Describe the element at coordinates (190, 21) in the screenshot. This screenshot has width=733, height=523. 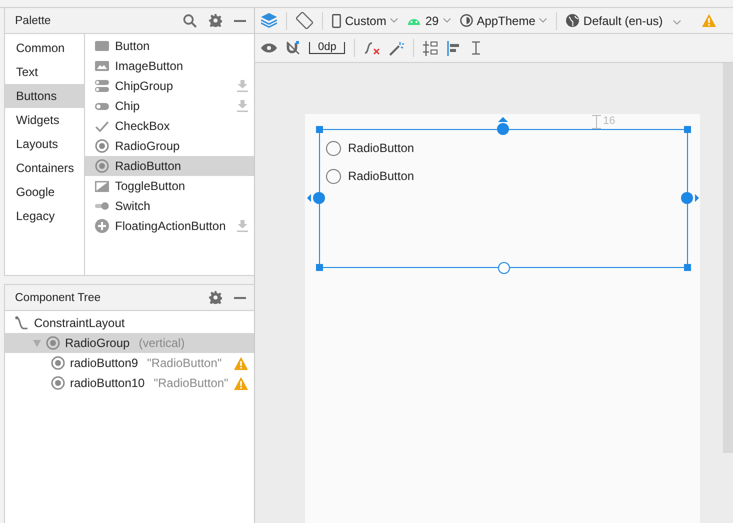
I see `search-icon` at that location.